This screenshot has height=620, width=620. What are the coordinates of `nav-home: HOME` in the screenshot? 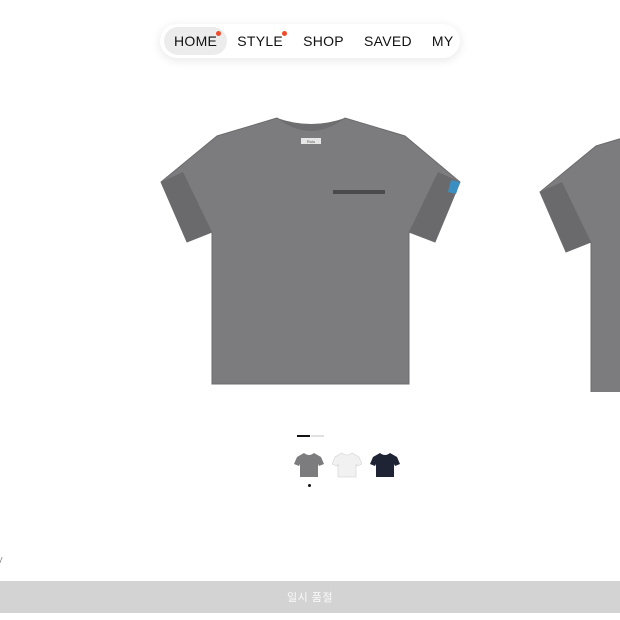 It's located at (196, 41).